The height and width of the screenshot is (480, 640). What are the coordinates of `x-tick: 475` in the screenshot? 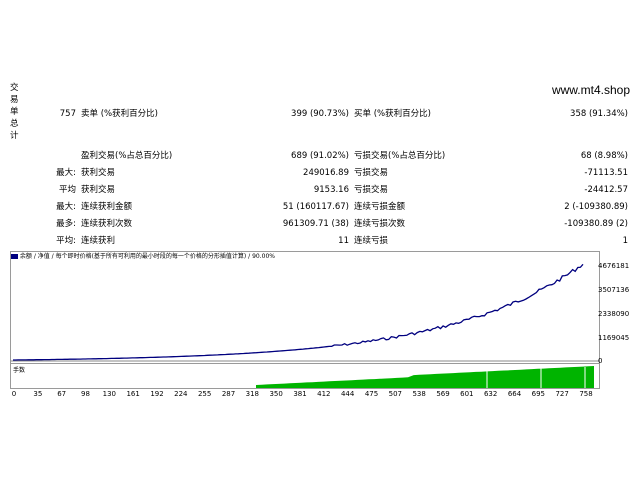 It's located at (371, 394).